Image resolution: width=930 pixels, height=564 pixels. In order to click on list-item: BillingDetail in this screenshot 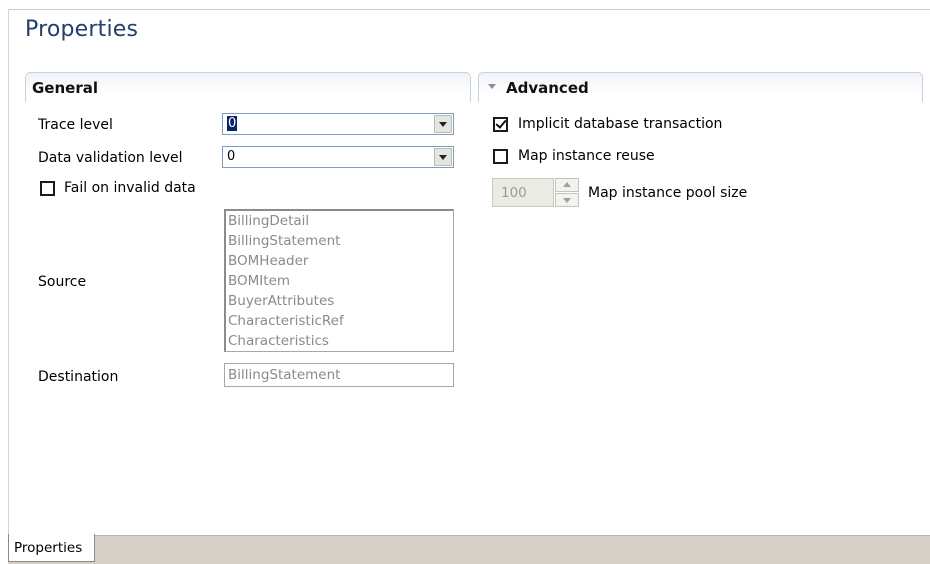, I will do `click(339, 221)`.